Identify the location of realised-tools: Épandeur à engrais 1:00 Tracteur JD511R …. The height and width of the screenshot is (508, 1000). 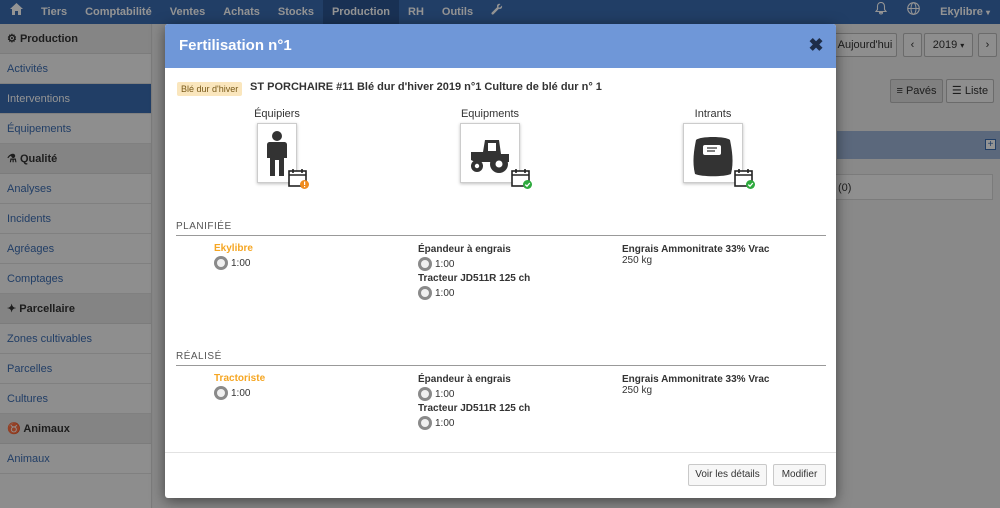
(474, 402).